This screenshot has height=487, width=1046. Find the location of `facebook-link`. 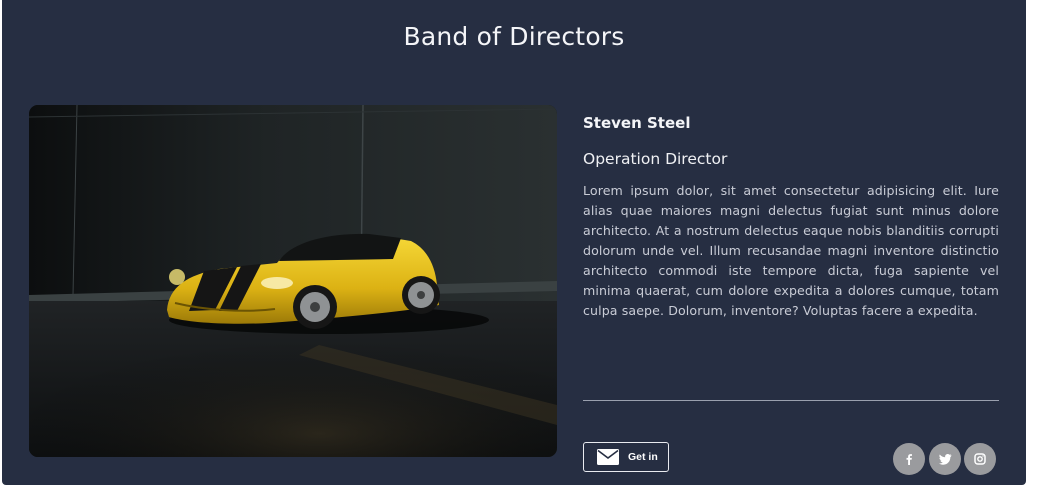

facebook-link is located at coordinates (909, 459).